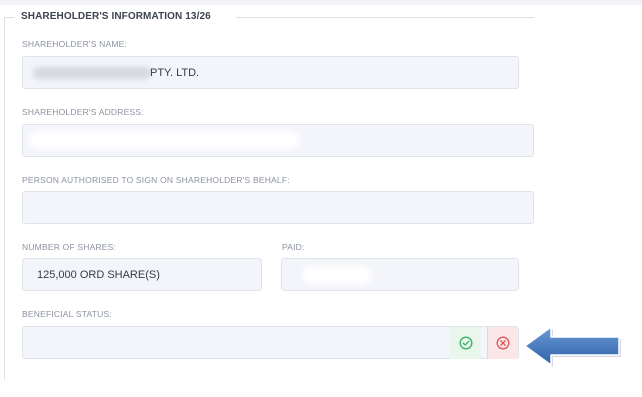 This screenshot has width=642, height=397. Describe the element at coordinates (270, 72) in the screenshot. I see `shareholder-name-field: PTY. LTD.` at that location.